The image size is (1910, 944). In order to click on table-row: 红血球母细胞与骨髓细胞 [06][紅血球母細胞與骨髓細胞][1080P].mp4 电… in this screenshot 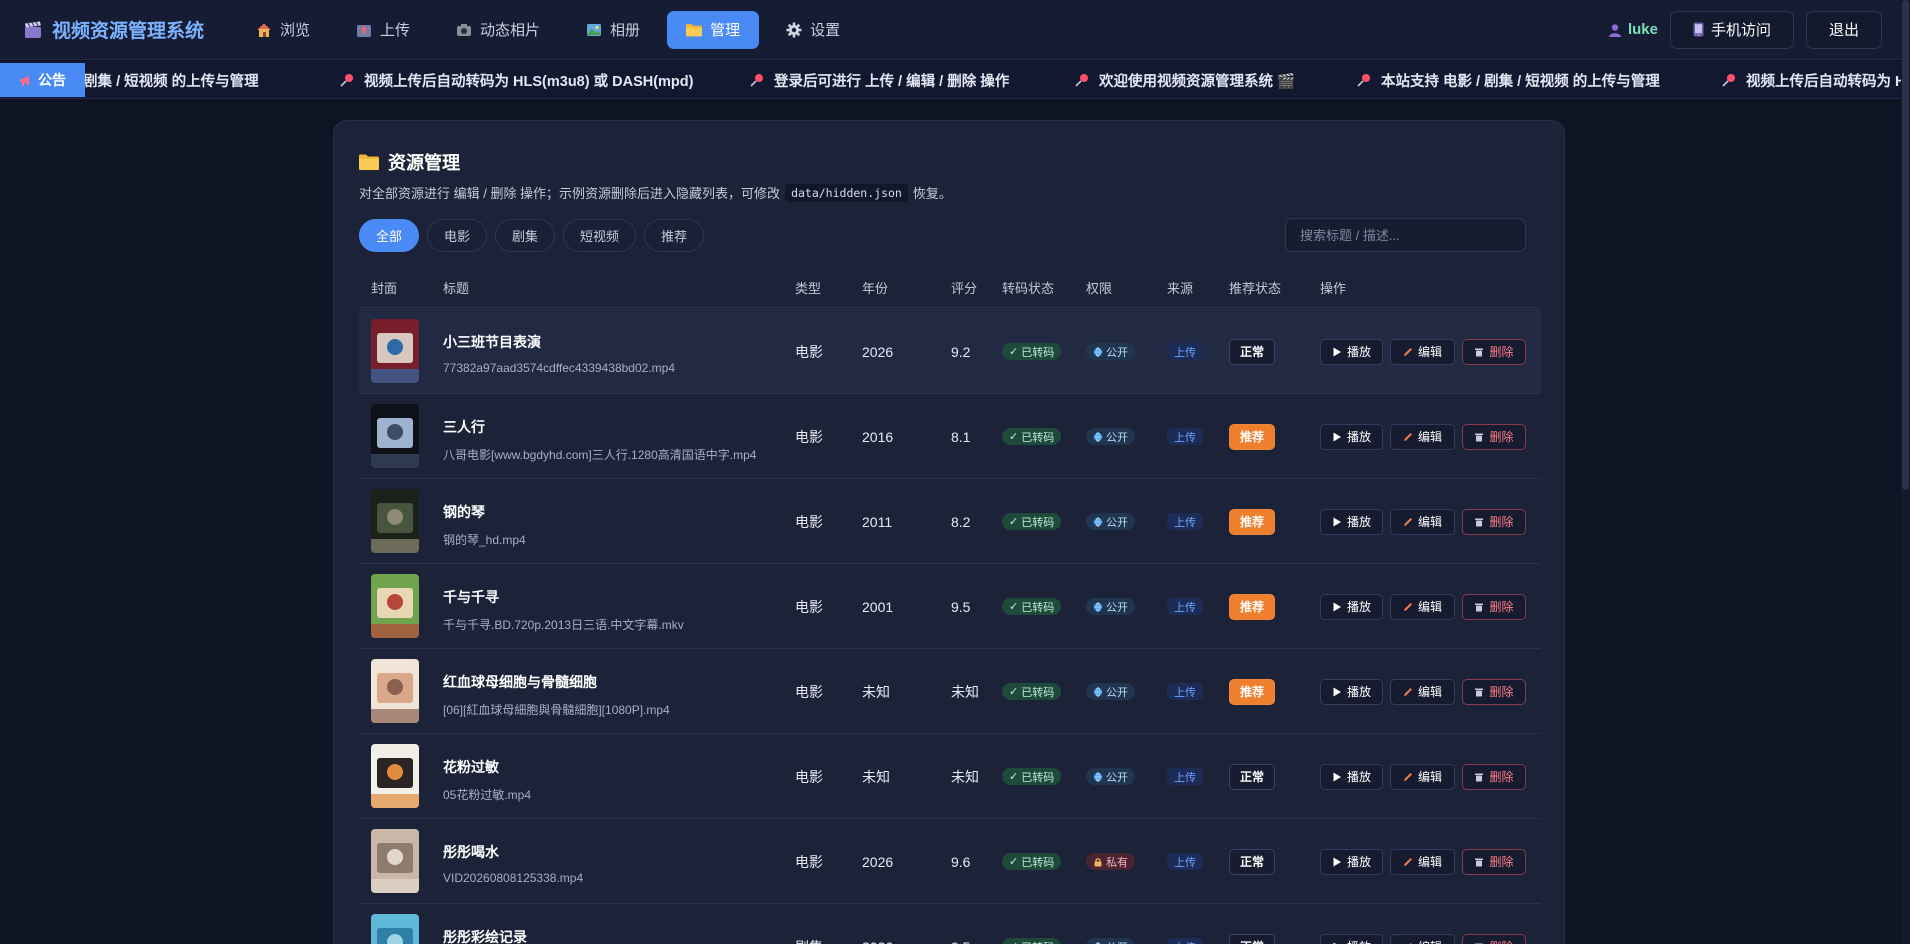, I will do `click(950, 691)`.